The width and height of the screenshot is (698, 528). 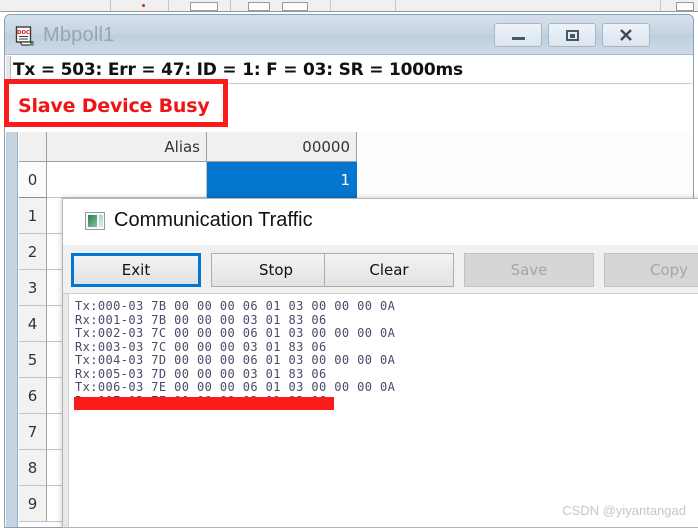 I want to click on svg-text: DOC, so click(x=23, y=33).